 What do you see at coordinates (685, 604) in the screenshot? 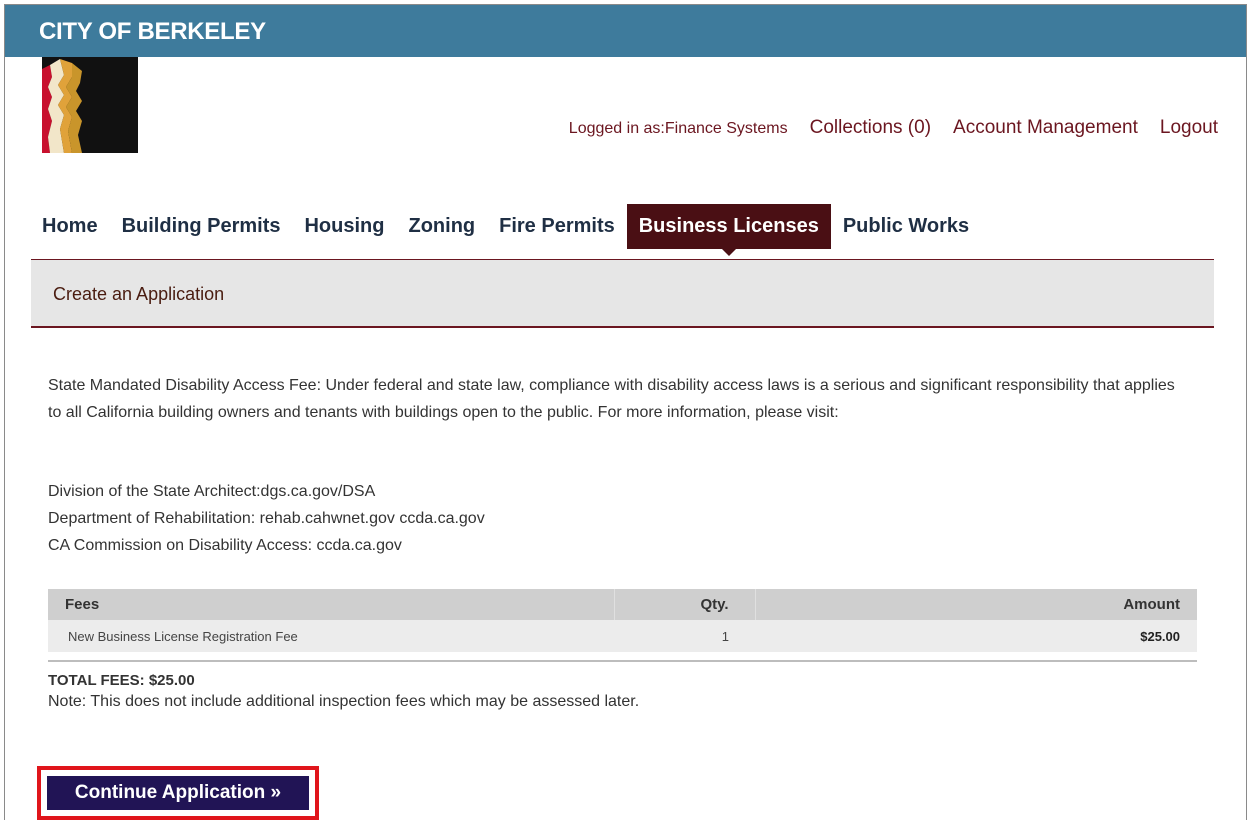
I see `col-qty: Qty.` at bounding box center [685, 604].